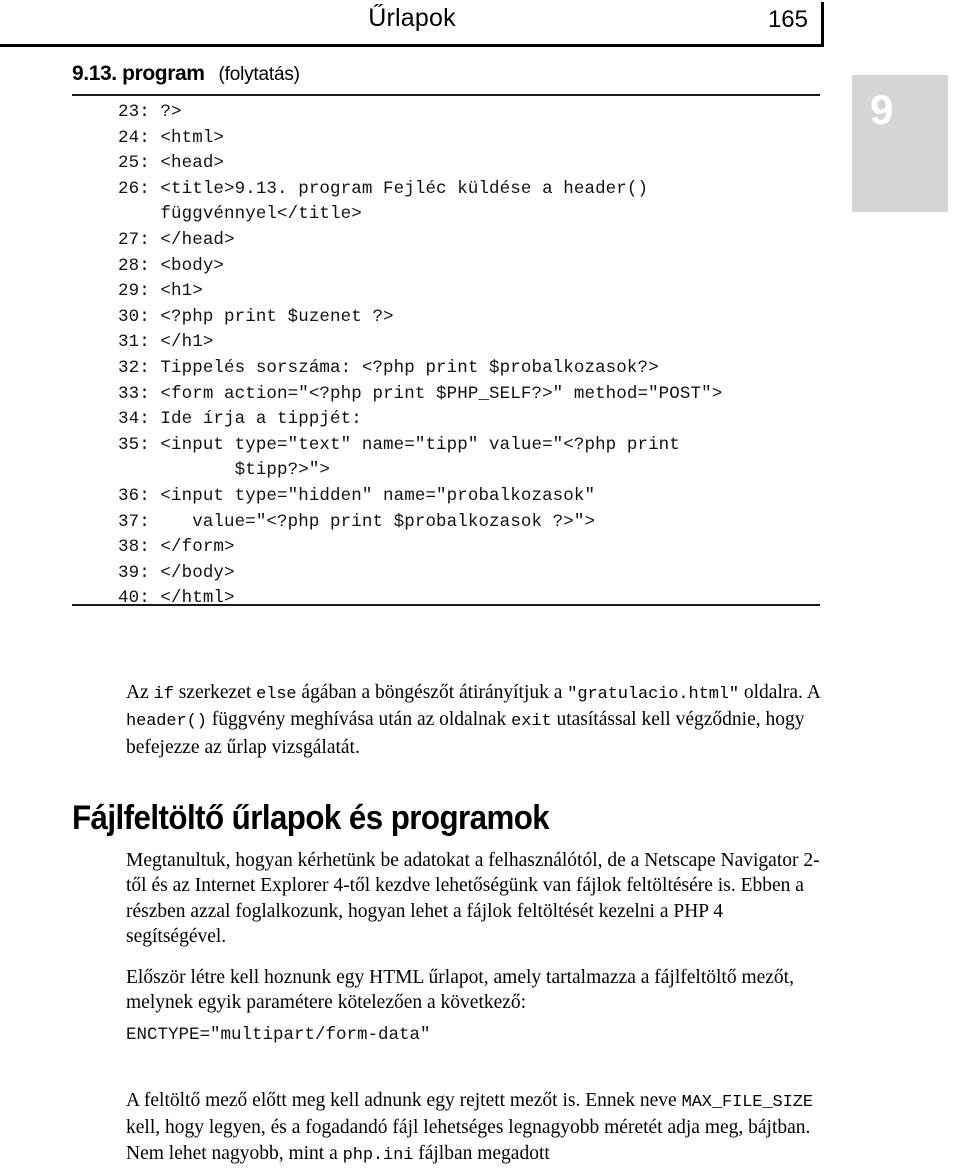 This screenshot has width=960, height=1168. What do you see at coordinates (378, 1155) in the screenshot?
I see `par5-code-phpini: php.ini` at bounding box center [378, 1155].